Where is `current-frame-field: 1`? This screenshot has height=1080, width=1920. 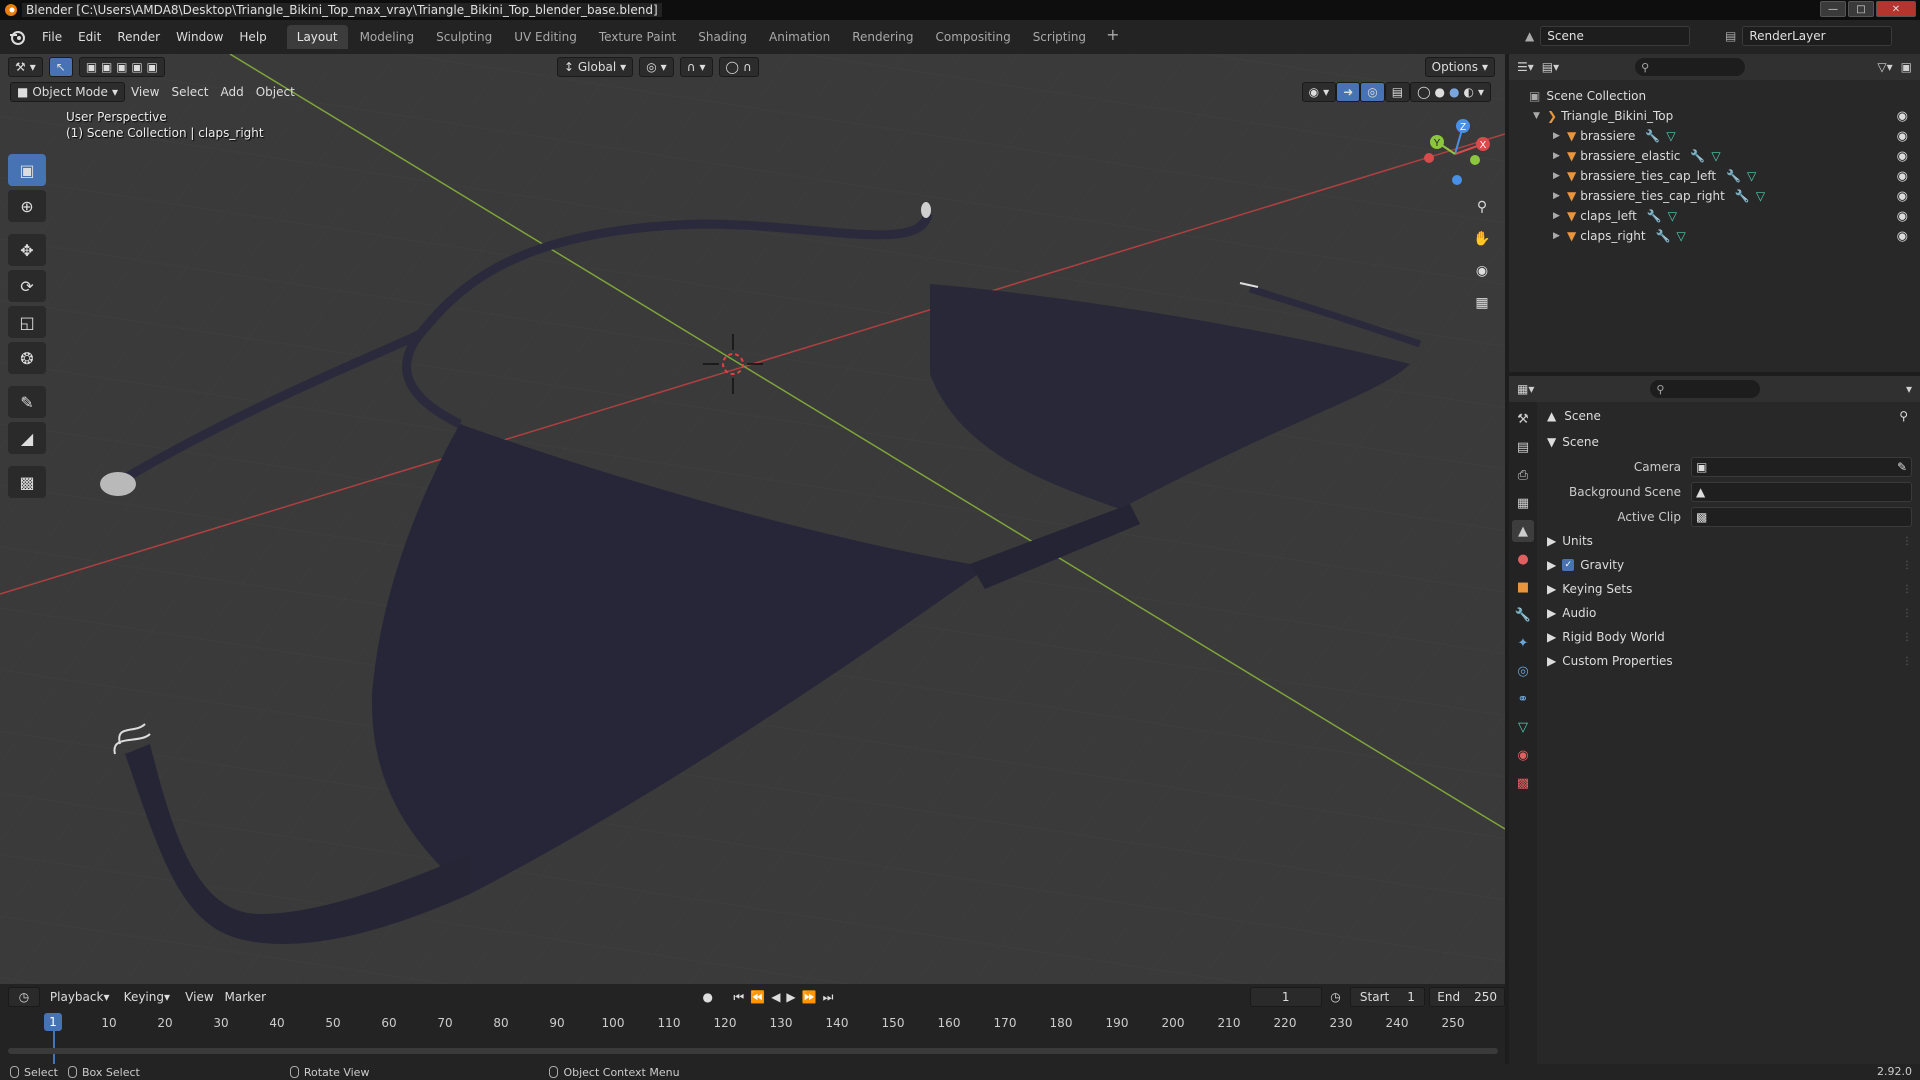 current-frame-field: 1 is located at coordinates (1285, 997).